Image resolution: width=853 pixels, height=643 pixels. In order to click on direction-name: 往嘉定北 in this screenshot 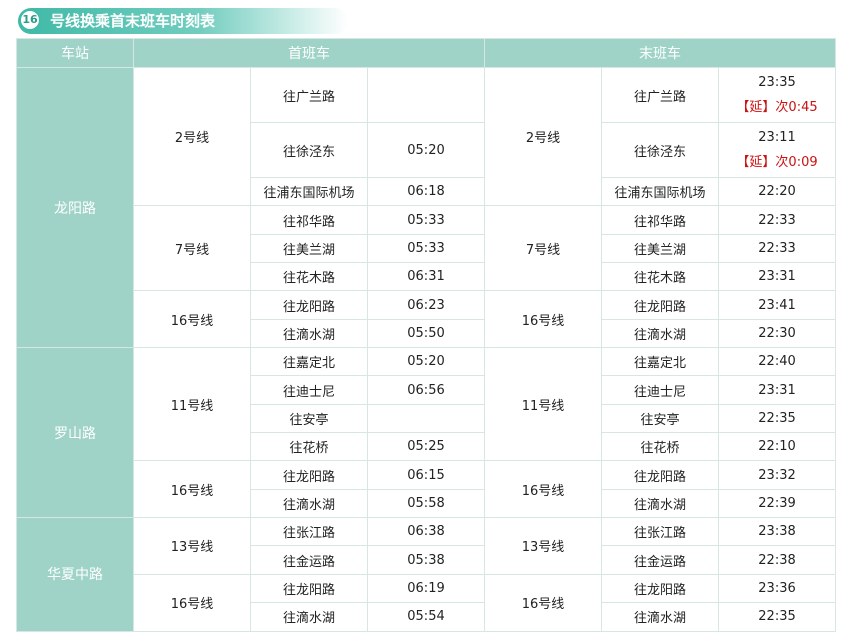, I will do `click(309, 362)`.